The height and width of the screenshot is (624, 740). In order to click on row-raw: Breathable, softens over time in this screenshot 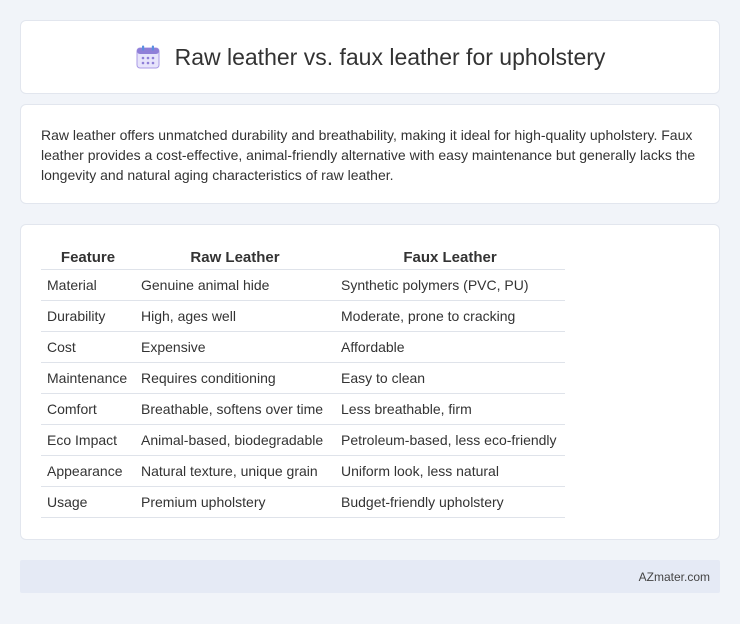, I will do `click(235, 409)`.